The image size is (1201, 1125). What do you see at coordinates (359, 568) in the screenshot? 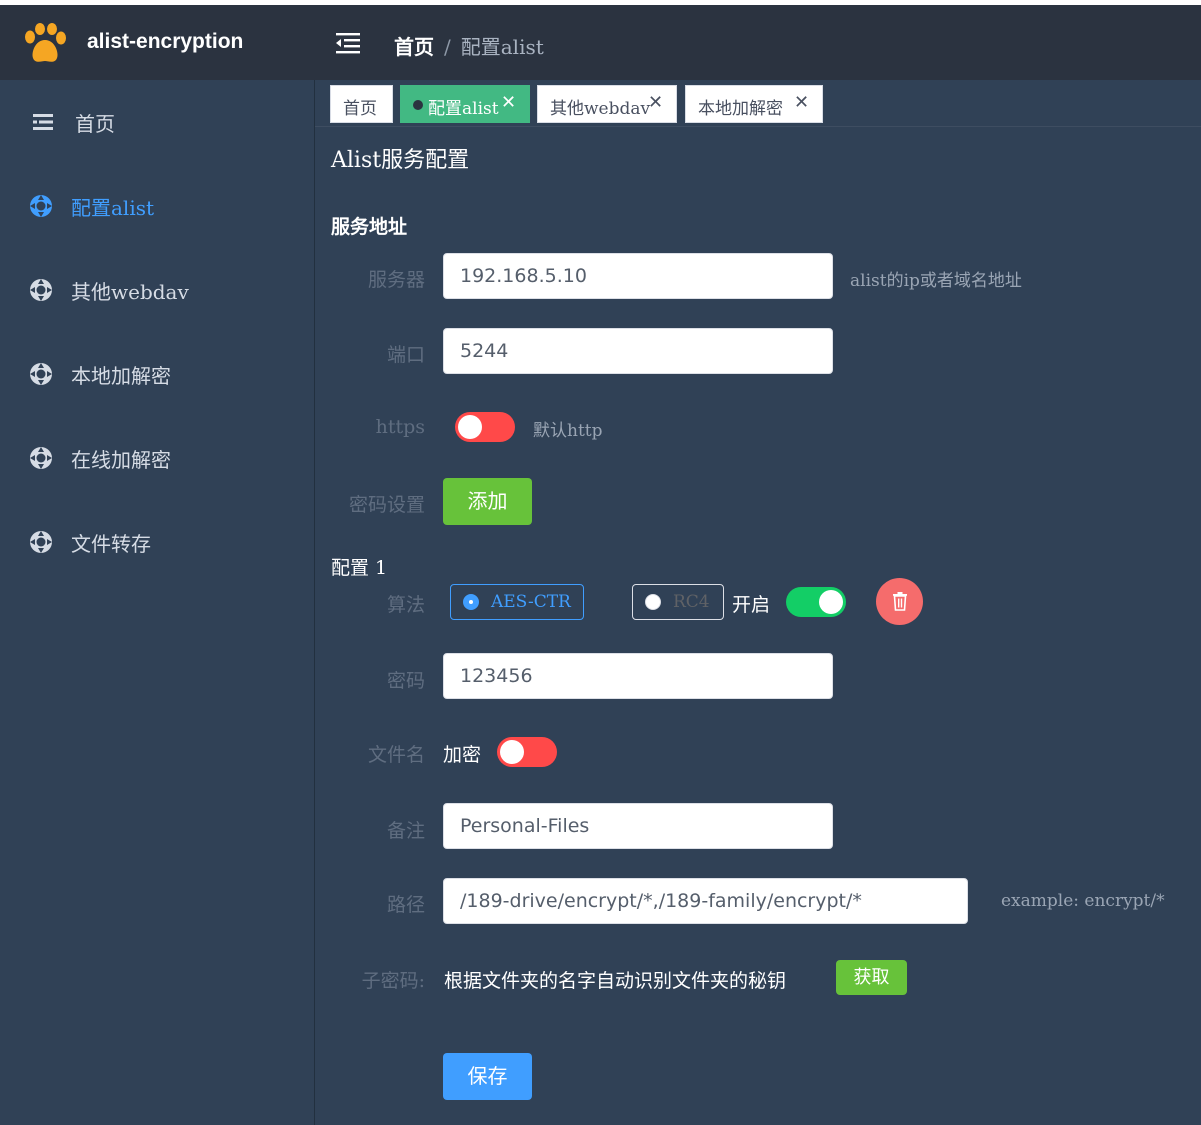
I see `config-title: 配置 1` at bounding box center [359, 568].